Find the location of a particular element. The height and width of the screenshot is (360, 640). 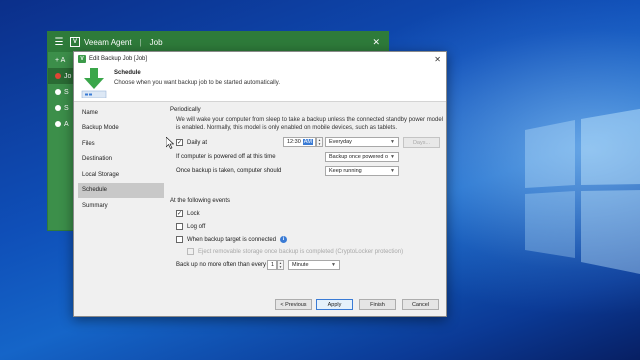

limit-value-input: 1 is located at coordinates (272, 265).